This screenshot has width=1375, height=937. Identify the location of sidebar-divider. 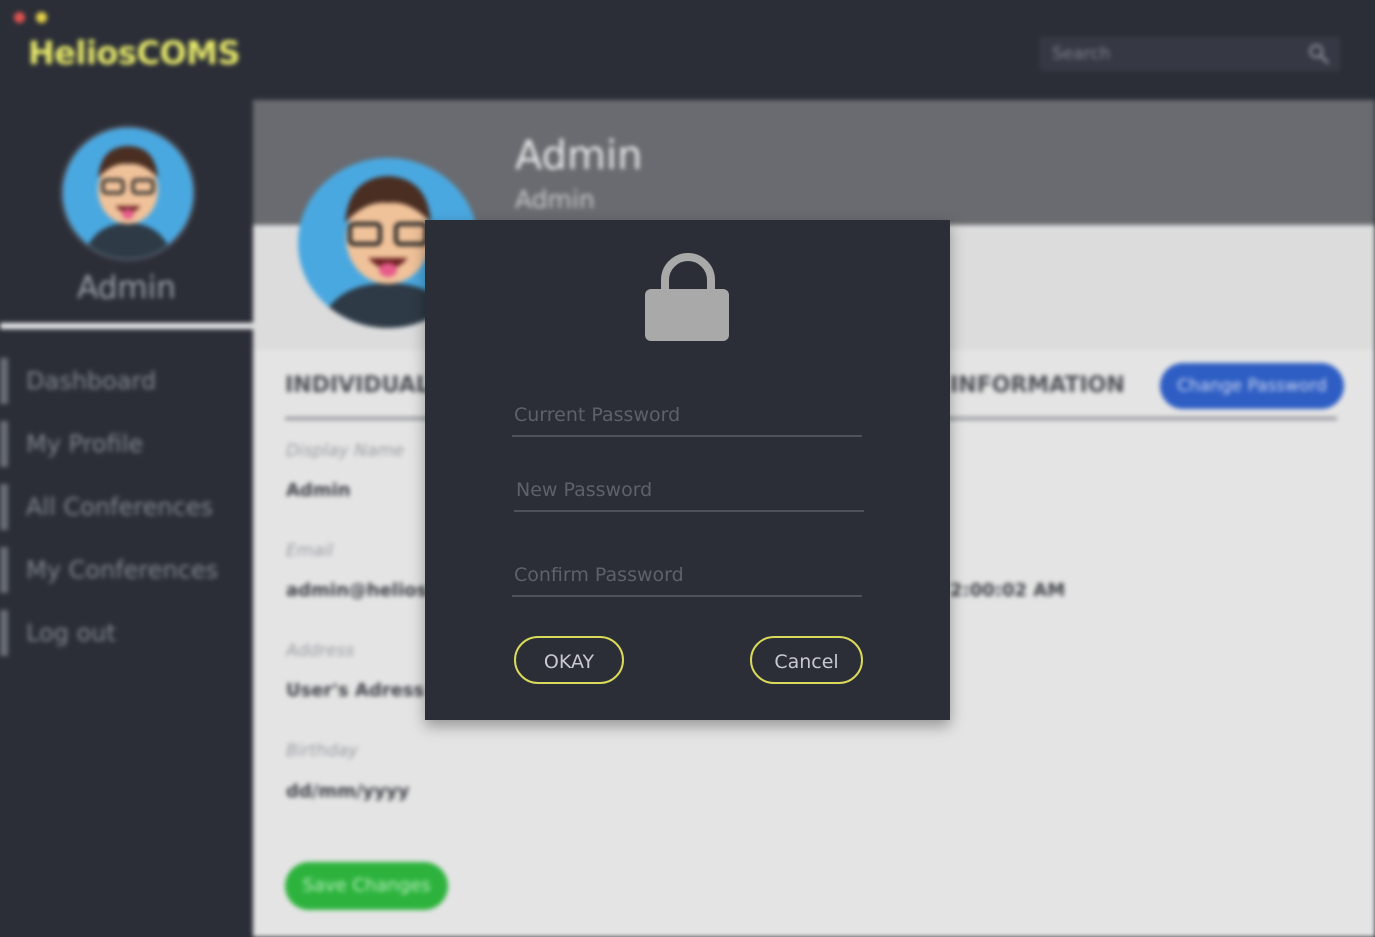
(126, 326).